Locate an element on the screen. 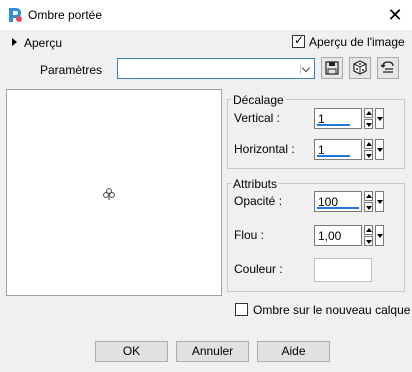  reset-button is located at coordinates (388, 68).